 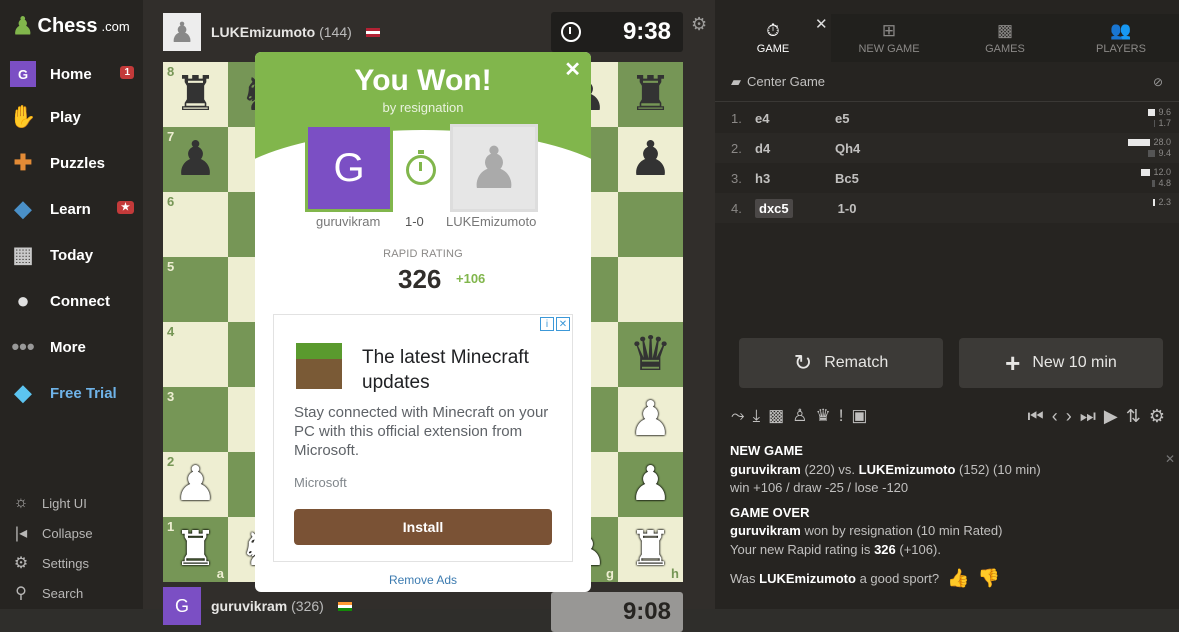 I want to click on sidebar-item-connect: ● Connect, so click(x=73, y=301).